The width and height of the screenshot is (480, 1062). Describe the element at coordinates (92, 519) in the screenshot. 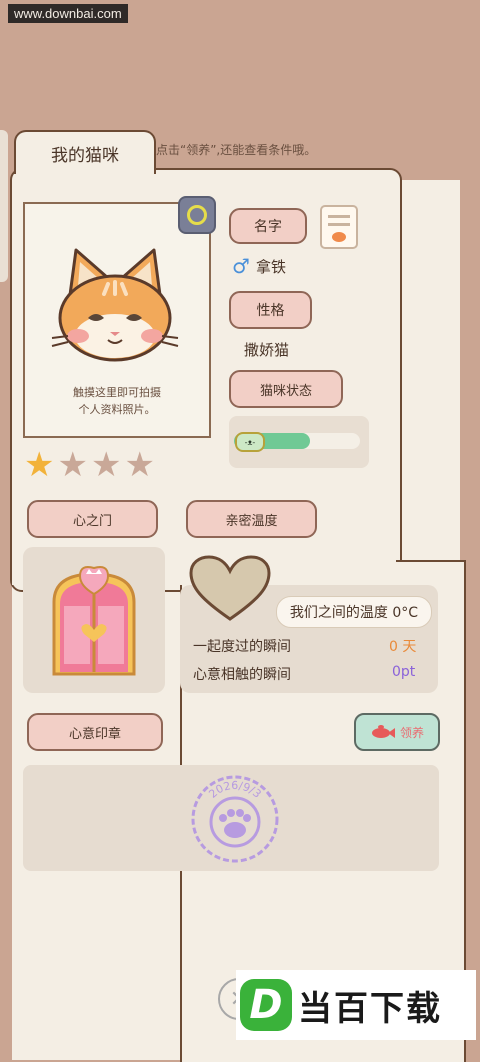

I see `heart-gate-button: 心之门` at that location.